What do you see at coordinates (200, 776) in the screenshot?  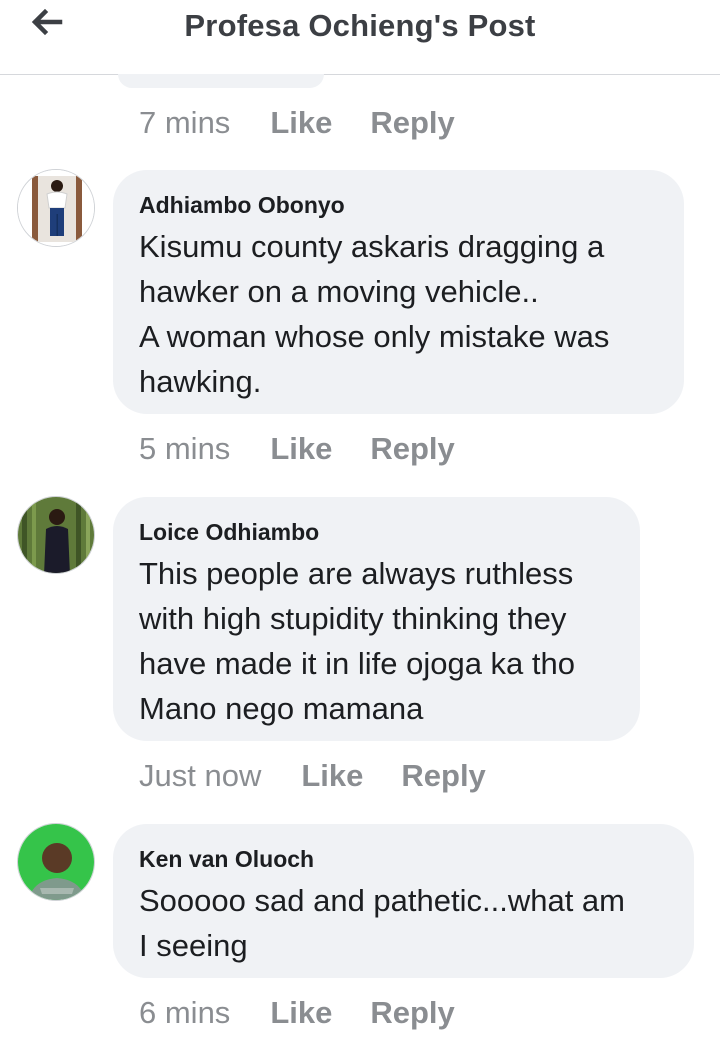 I see `comment-time: Just now` at bounding box center [200, 776].